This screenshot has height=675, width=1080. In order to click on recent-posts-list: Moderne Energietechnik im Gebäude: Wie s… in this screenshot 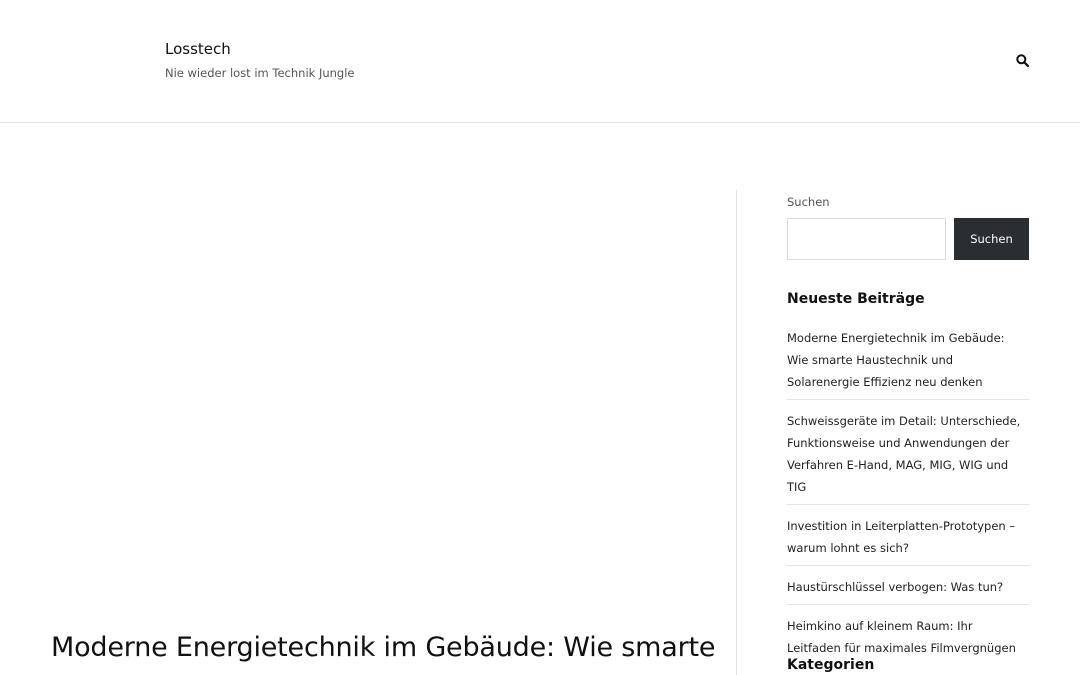, I will do `click(908, 498)`.